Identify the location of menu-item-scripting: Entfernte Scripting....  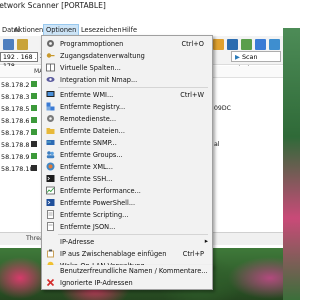
(127, 214).